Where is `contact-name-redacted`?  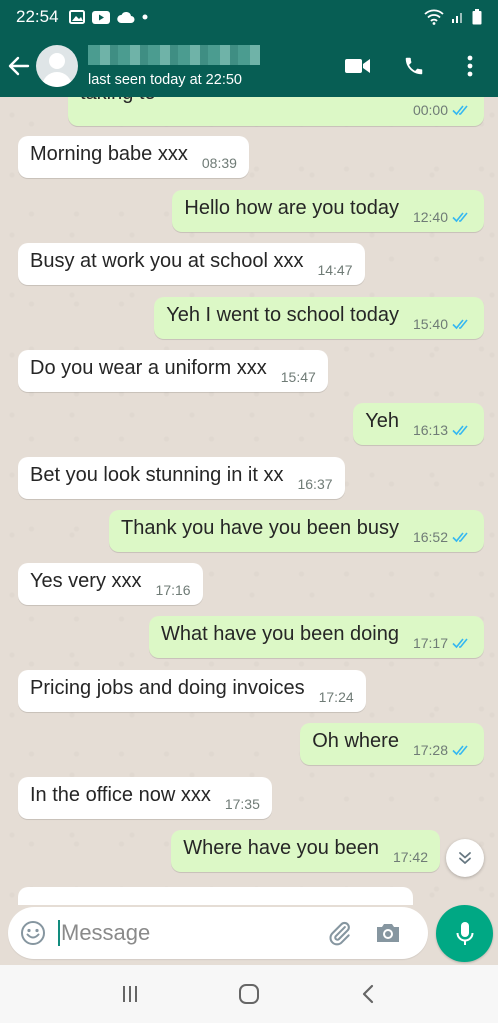
contact-name-redacted is located at coordinates (174, 55).